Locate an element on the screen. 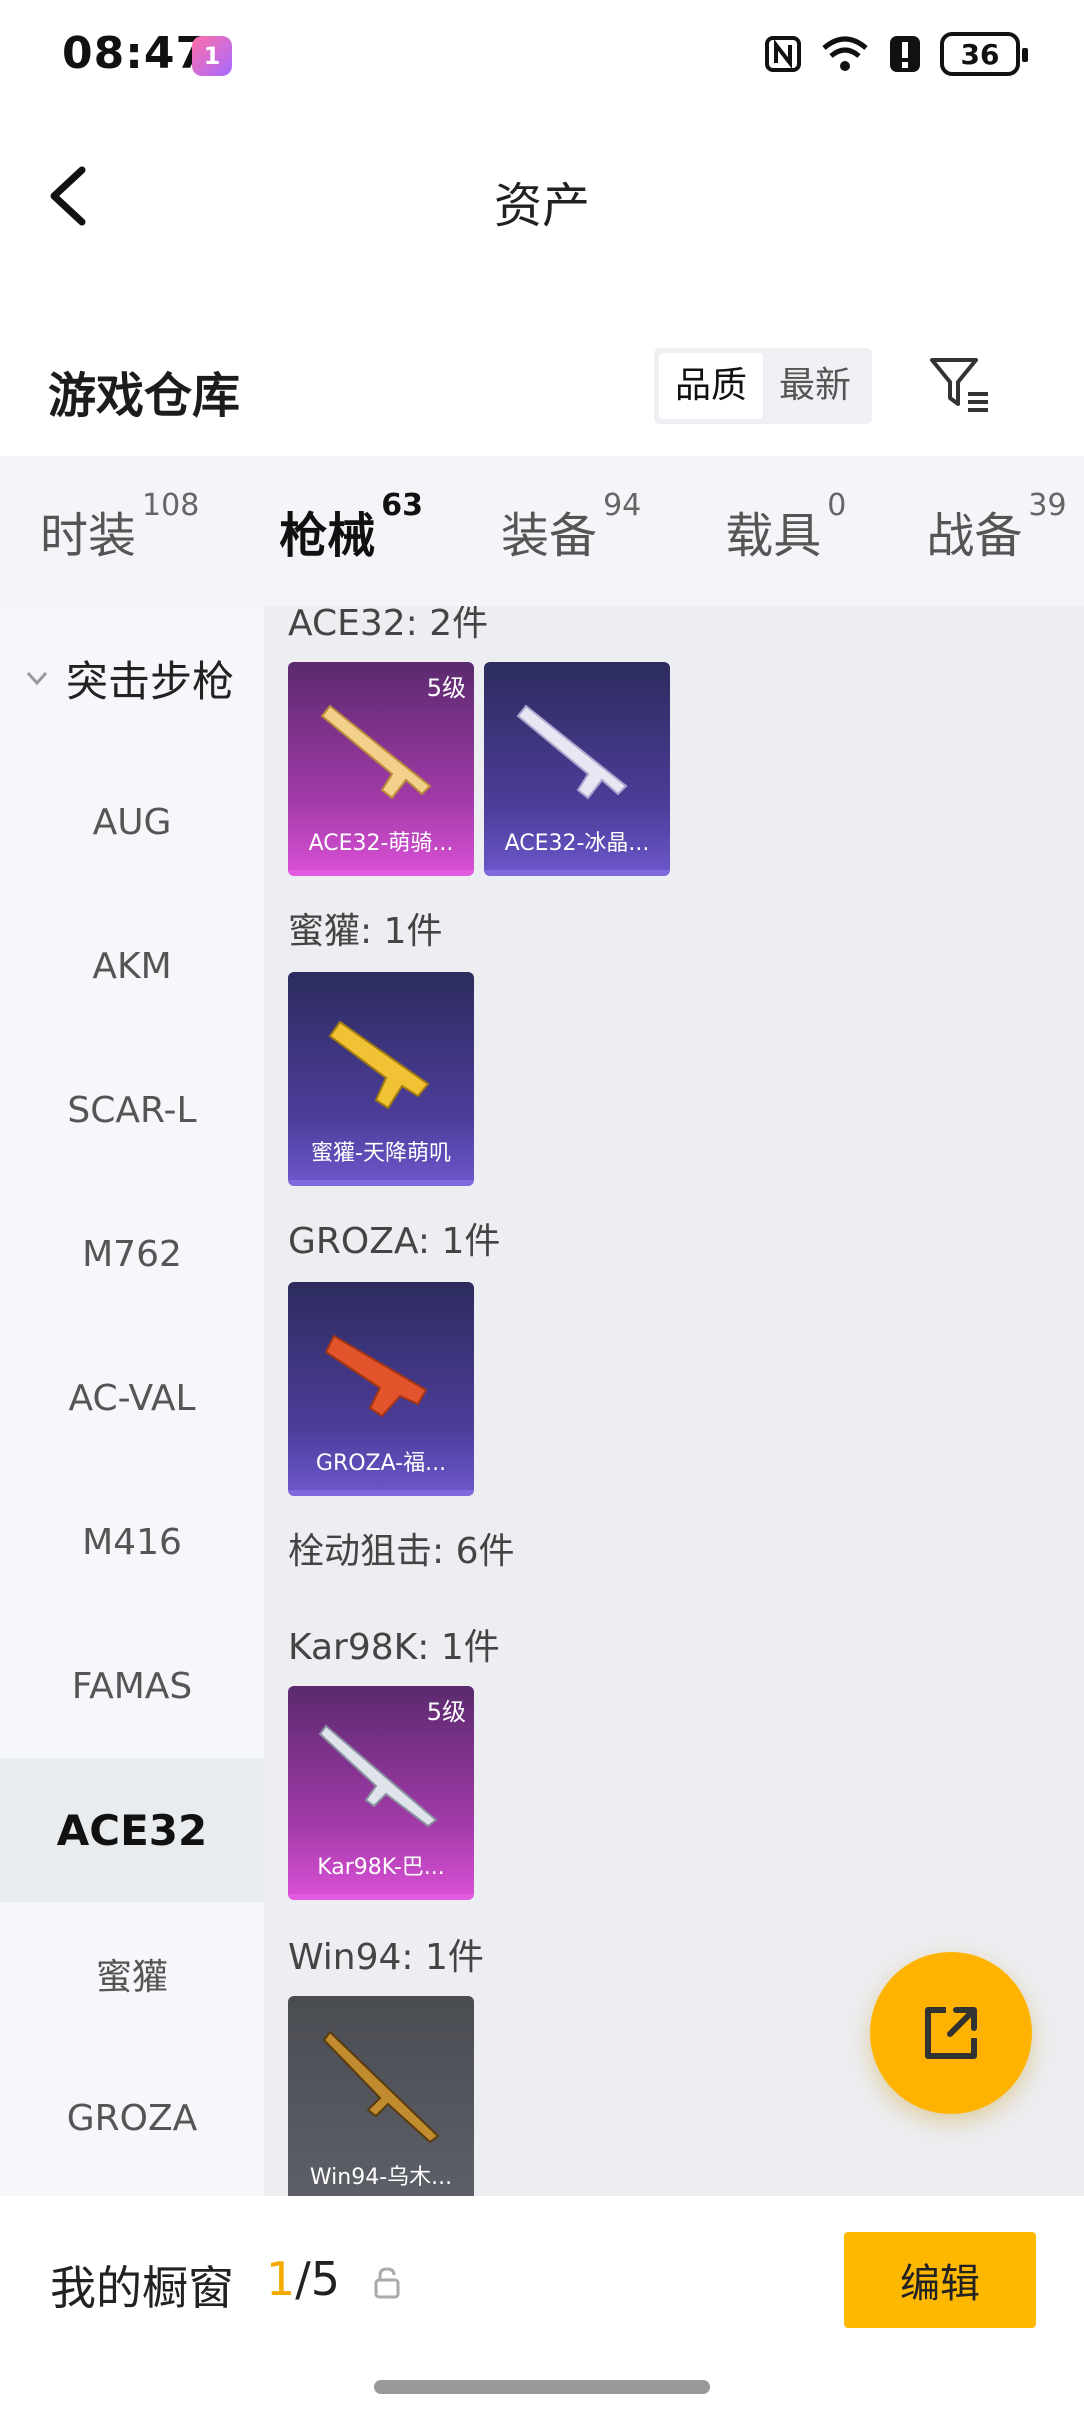  status-bar: 08:47 1 36 is located at coordinates (542, 55).